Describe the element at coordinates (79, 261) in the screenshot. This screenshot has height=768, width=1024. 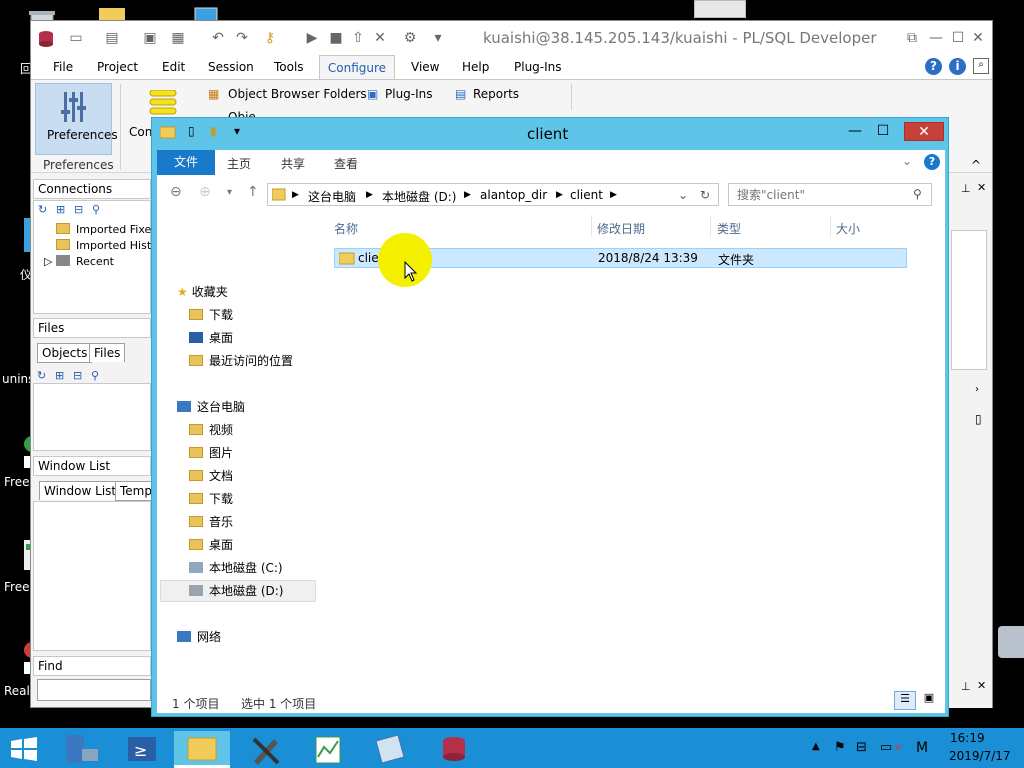
I see `tree-item-recent: ▷ Recent` at that location.